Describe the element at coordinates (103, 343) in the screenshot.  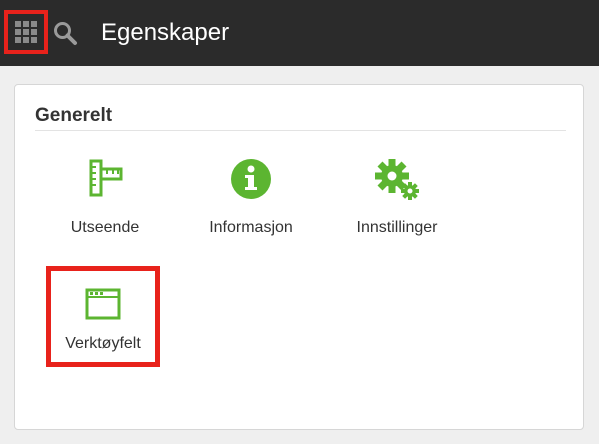
I see `item-label-verktoyfelt: Verktøyfelt` at that location.